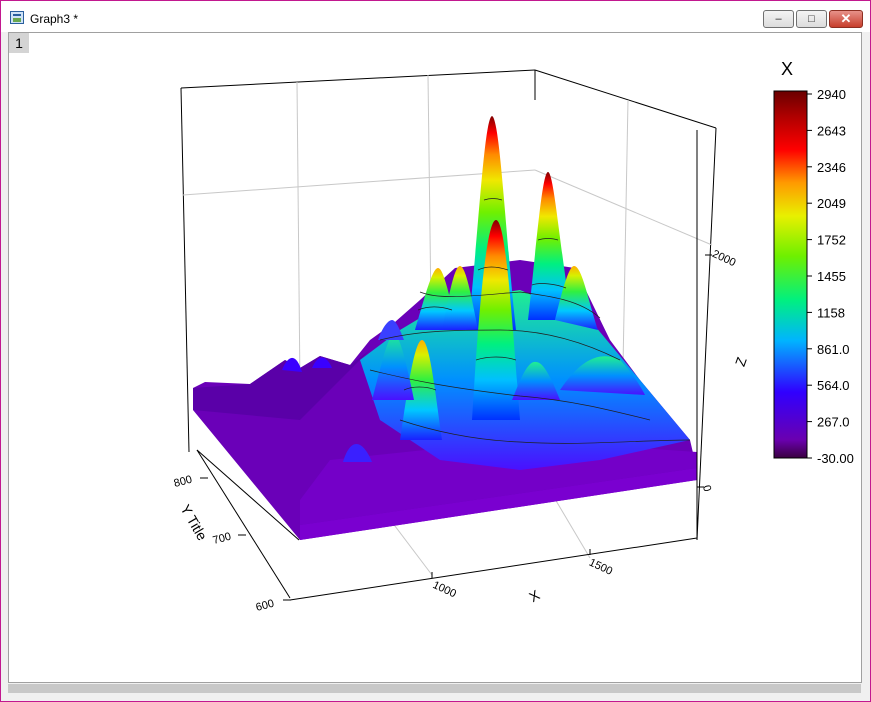 The image size is (871, 702). I want to click on colorbar-title: X, so click(787, 69).